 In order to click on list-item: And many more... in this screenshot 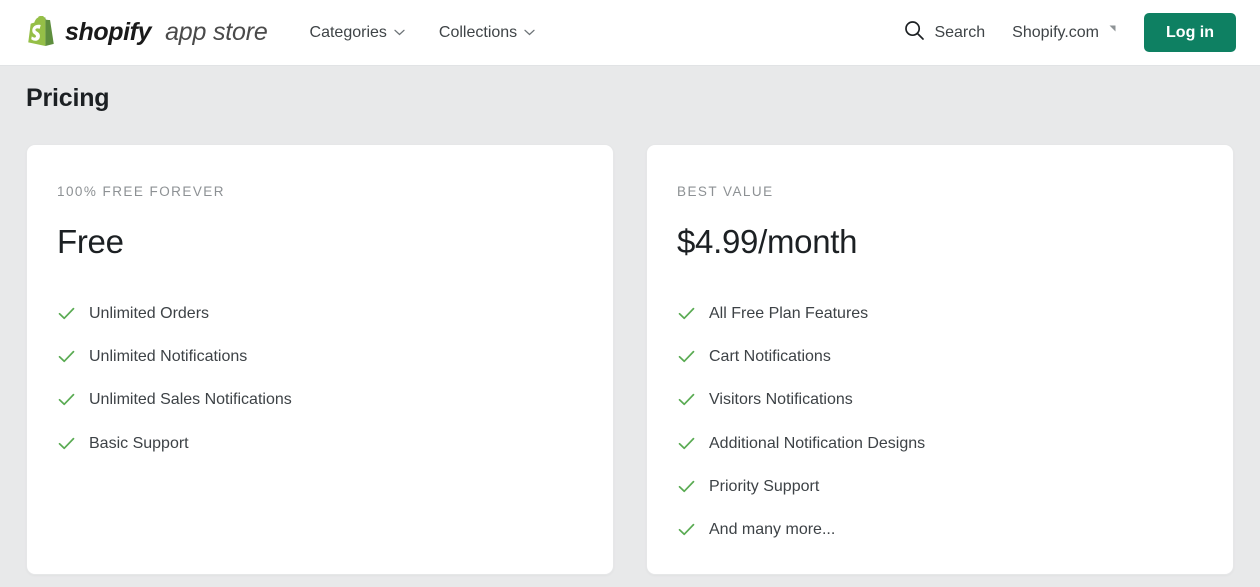, I will do `click(940, 529)`.